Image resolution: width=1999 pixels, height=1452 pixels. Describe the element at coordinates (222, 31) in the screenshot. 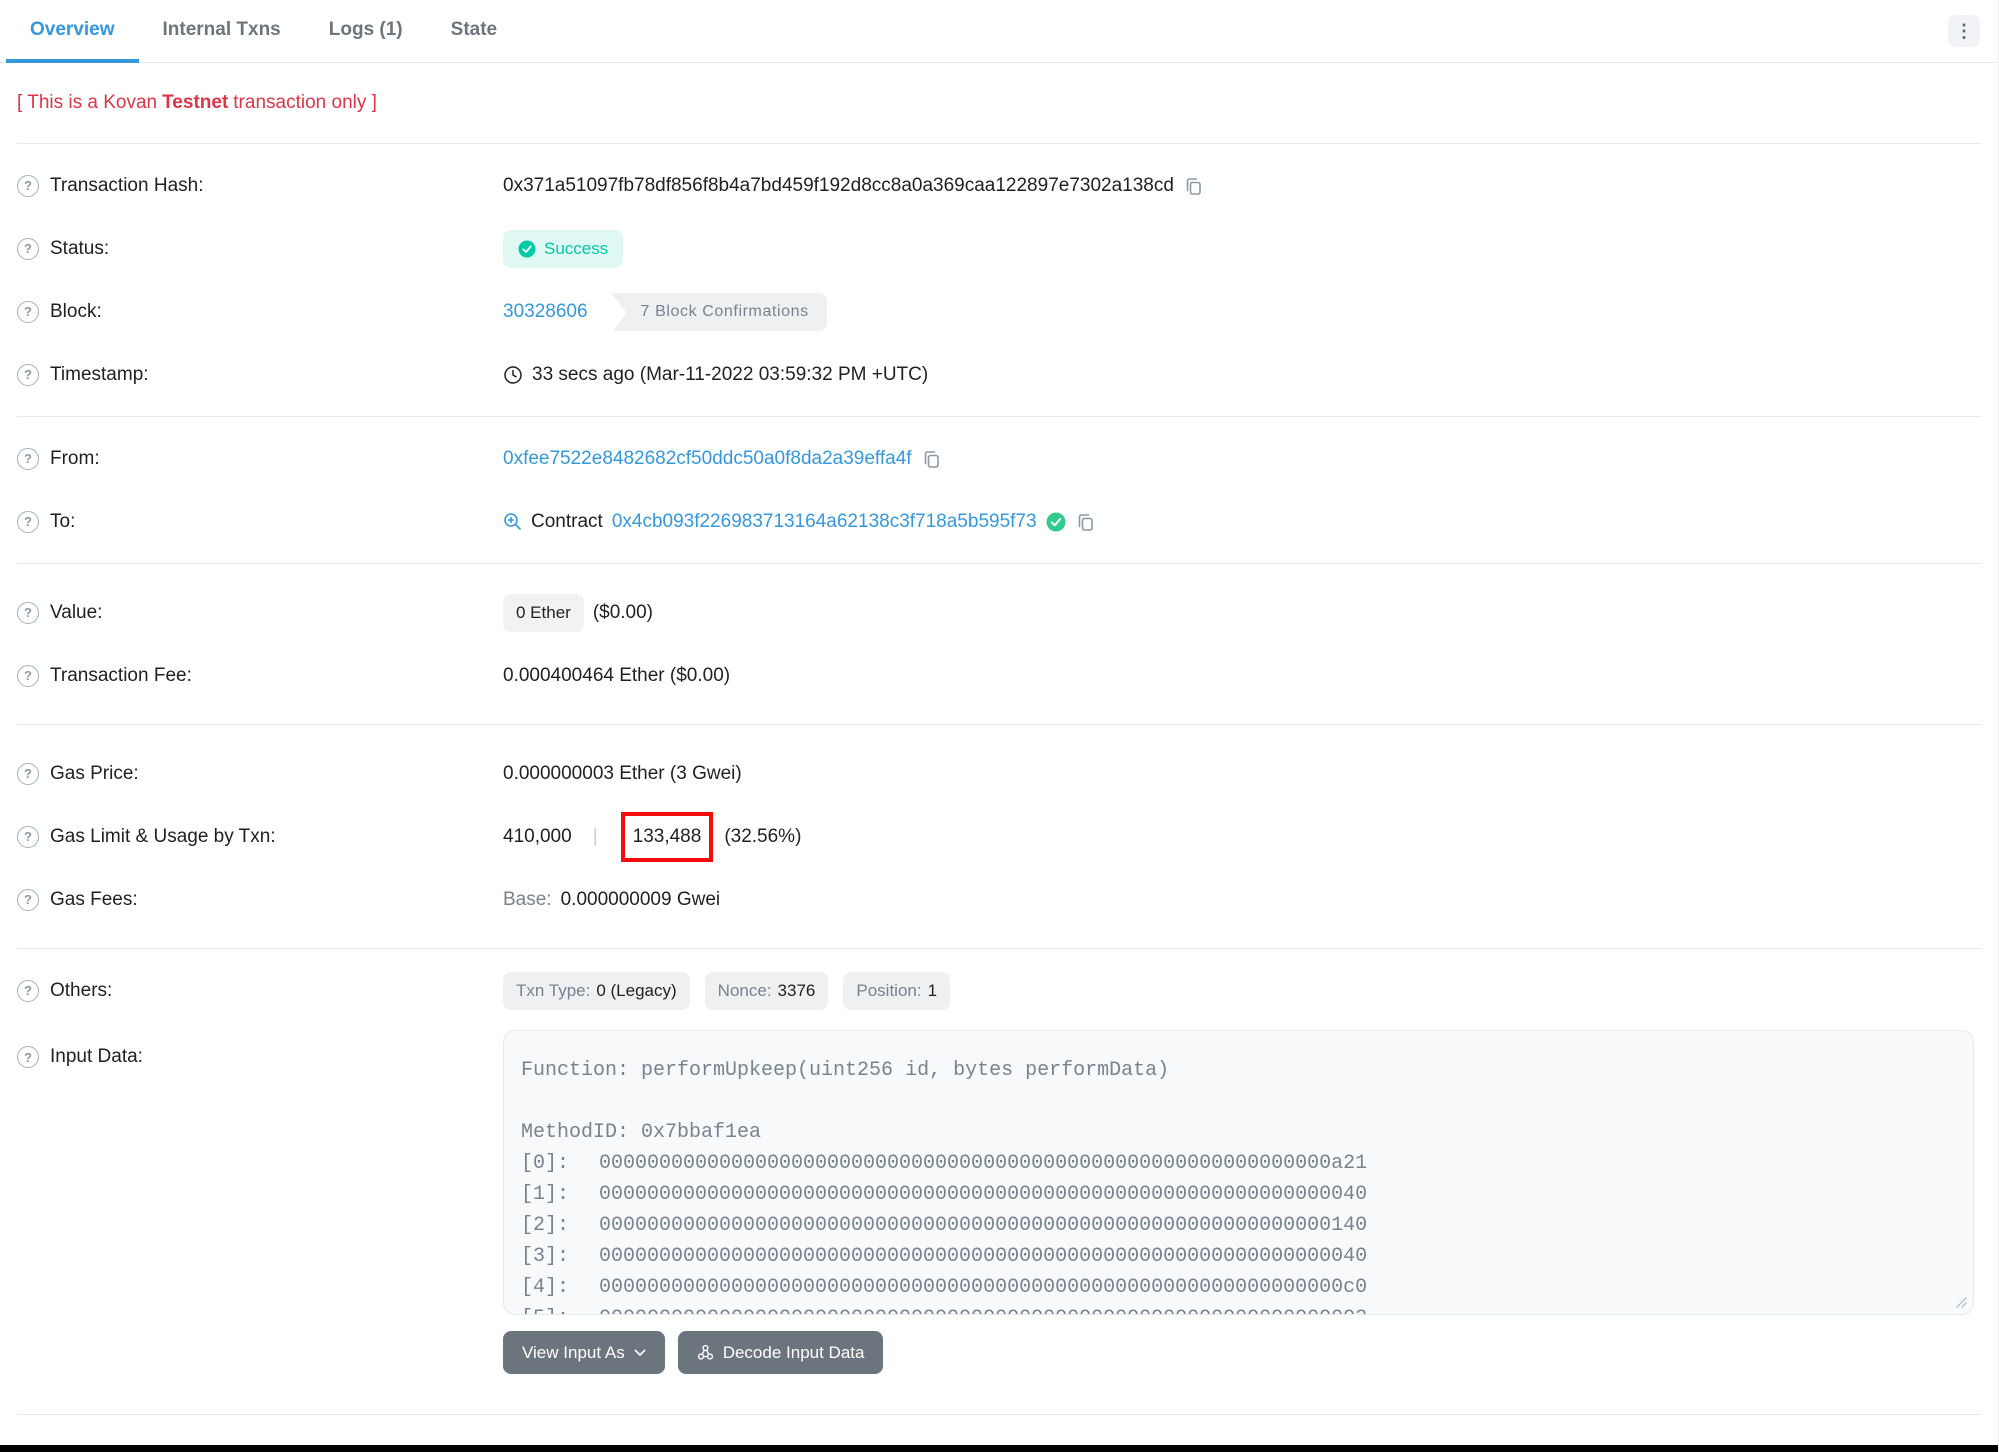

I see `tab-internal-txns: Internal Txns` at that location.